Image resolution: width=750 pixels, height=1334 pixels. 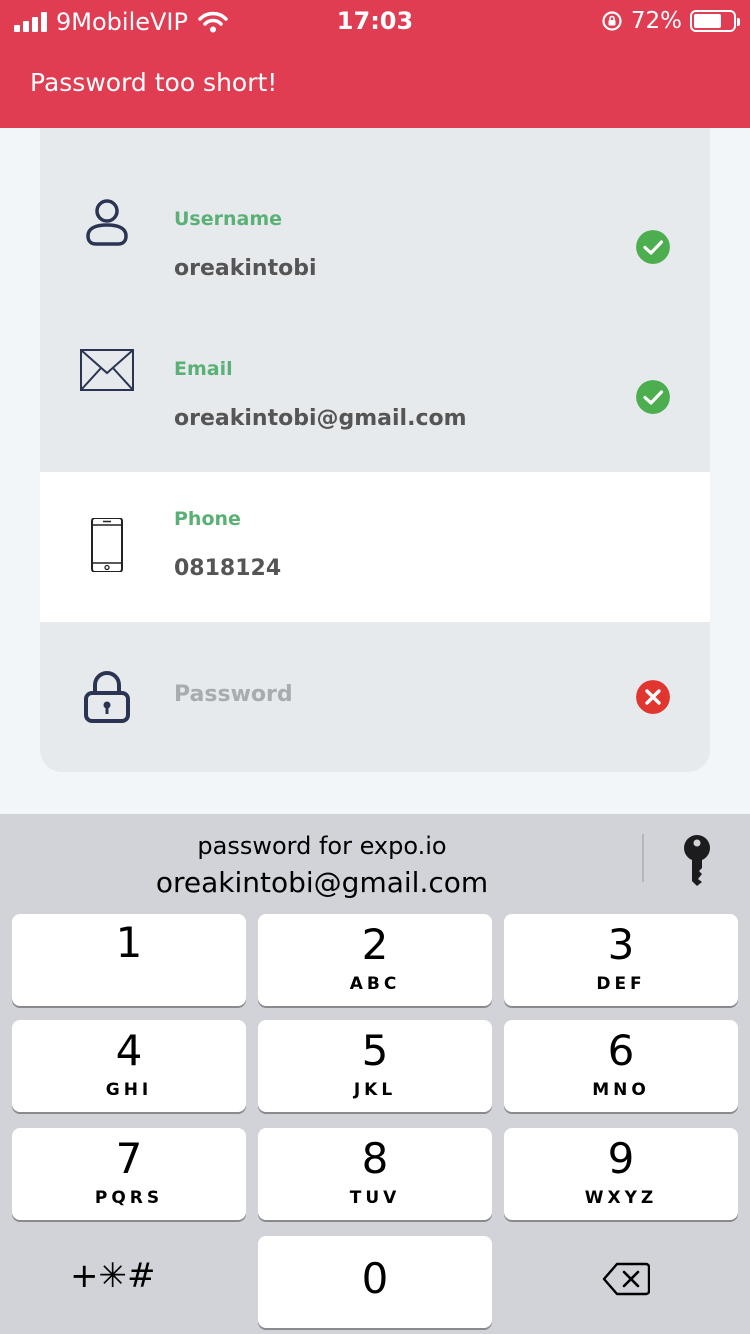 I want to click on key-7: 7 PQRS, so click(x=129, y=1174).